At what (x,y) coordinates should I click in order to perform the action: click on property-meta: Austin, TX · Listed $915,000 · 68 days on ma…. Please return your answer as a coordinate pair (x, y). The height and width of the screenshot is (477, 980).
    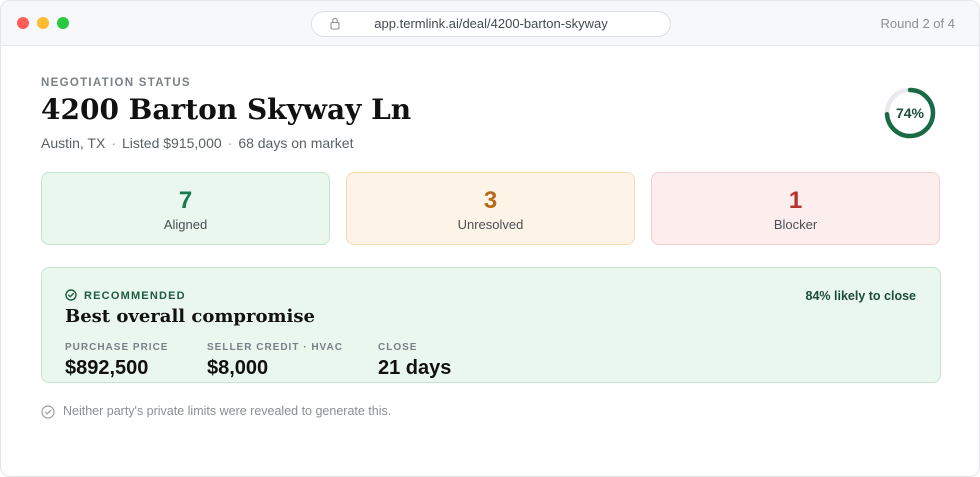
    Looking at the image, I should click on (197, 143).